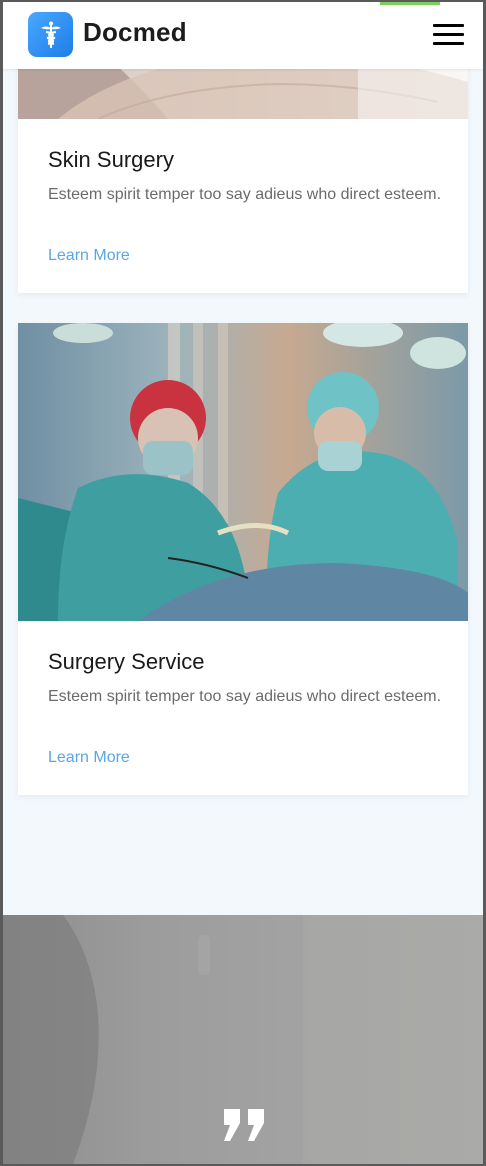 The width and height of the screenshot is (486, 1166). Describe the element at coordinates (111, 159) in the screenshot. I see `card-title: Skin Surgery` at that location.